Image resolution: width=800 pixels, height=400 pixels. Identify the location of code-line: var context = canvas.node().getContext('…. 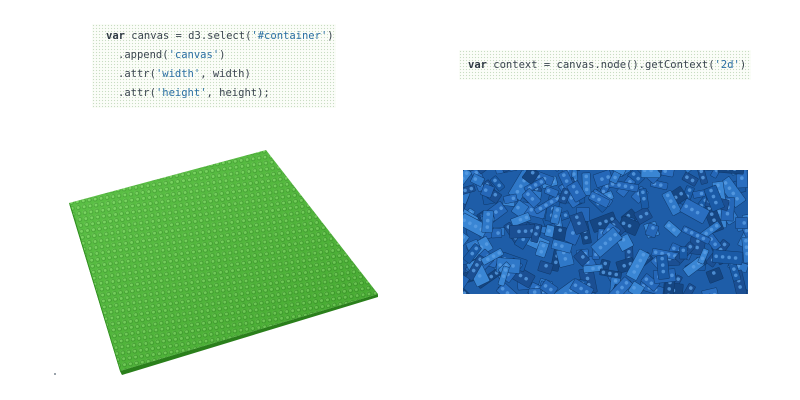
(609, 65).